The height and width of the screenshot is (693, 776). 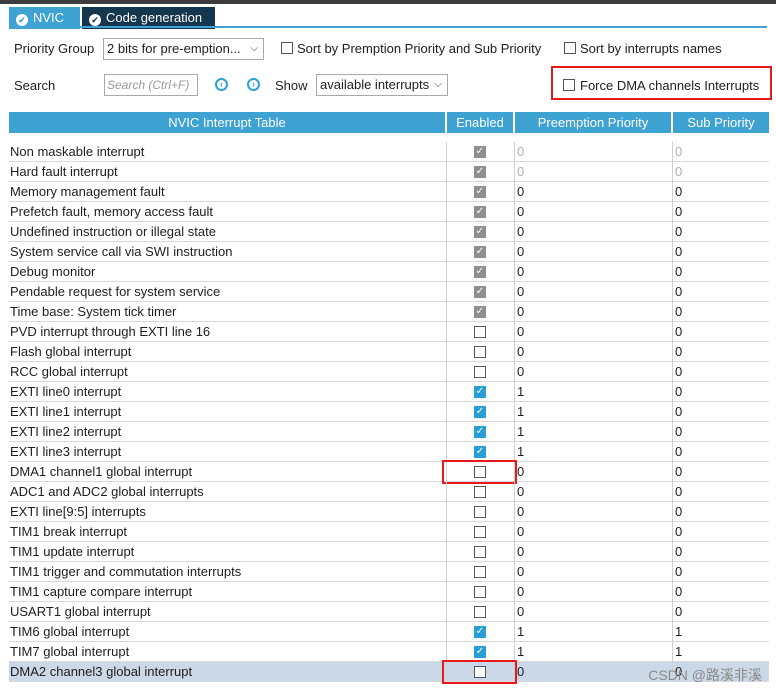 What do you see at coordinates (389, 212) in the screenshot?
I see `table-row: Prefetch fault, memory access fault ✓ 0 0` at bounding box center [389, 212].